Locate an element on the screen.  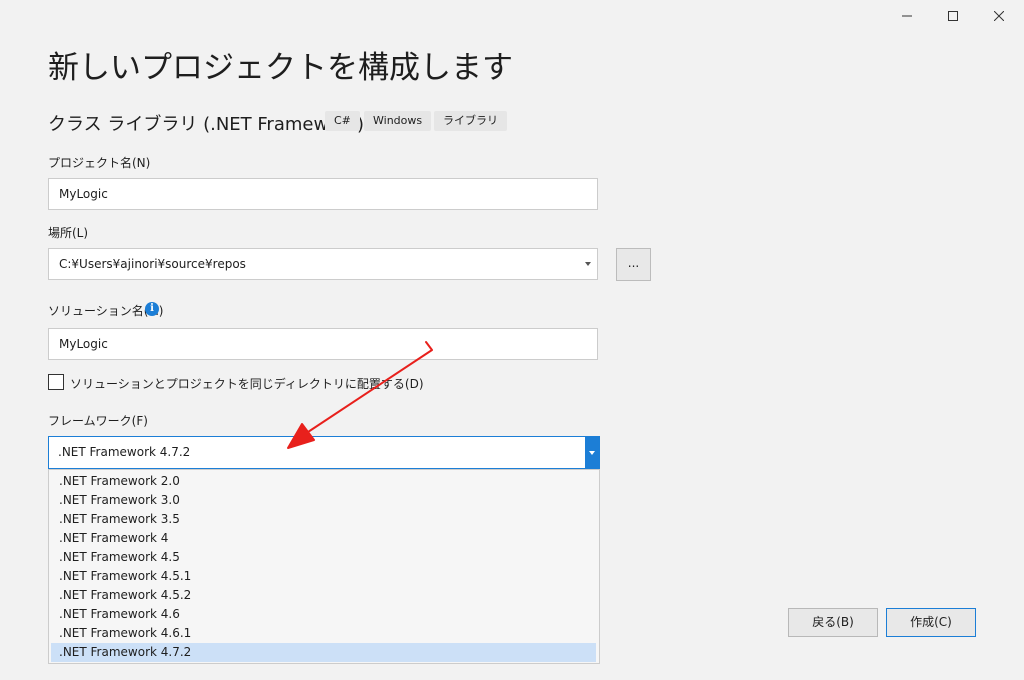
minimize-icon is located at coordinates (907, 16).